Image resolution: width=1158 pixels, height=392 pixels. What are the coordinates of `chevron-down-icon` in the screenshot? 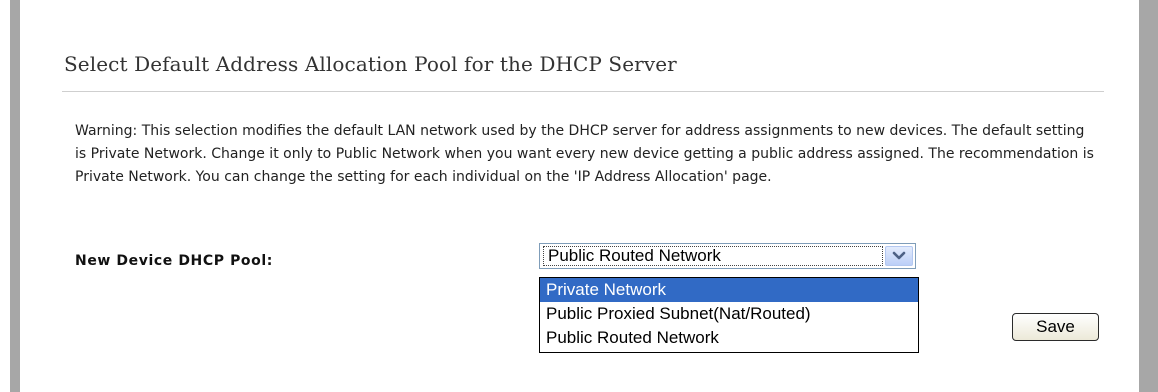 It's located at (899, 255).